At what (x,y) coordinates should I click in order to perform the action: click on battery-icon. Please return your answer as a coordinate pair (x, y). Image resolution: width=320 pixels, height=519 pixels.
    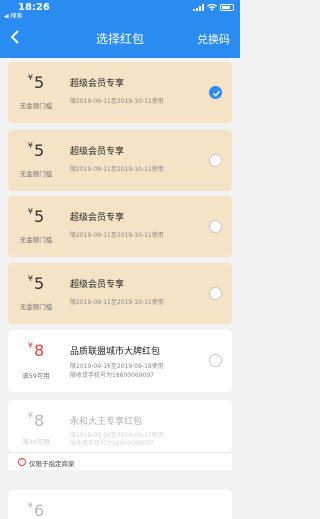
    Looking at the image, I should click on (227, 7).